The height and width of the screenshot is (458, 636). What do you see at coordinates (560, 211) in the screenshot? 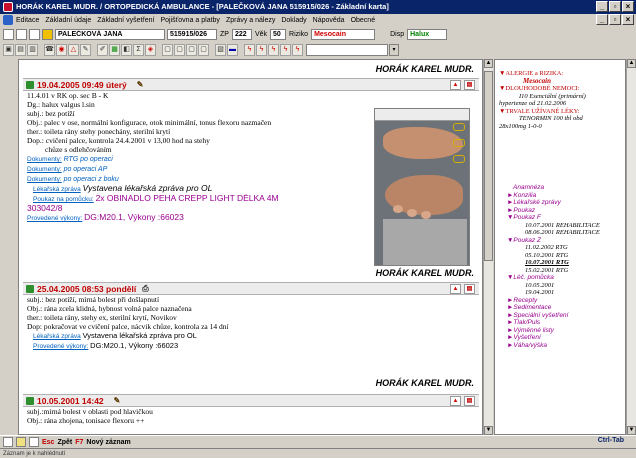
I see `section-poukaz: ►Poukaz` at bounding box center [560, 211].